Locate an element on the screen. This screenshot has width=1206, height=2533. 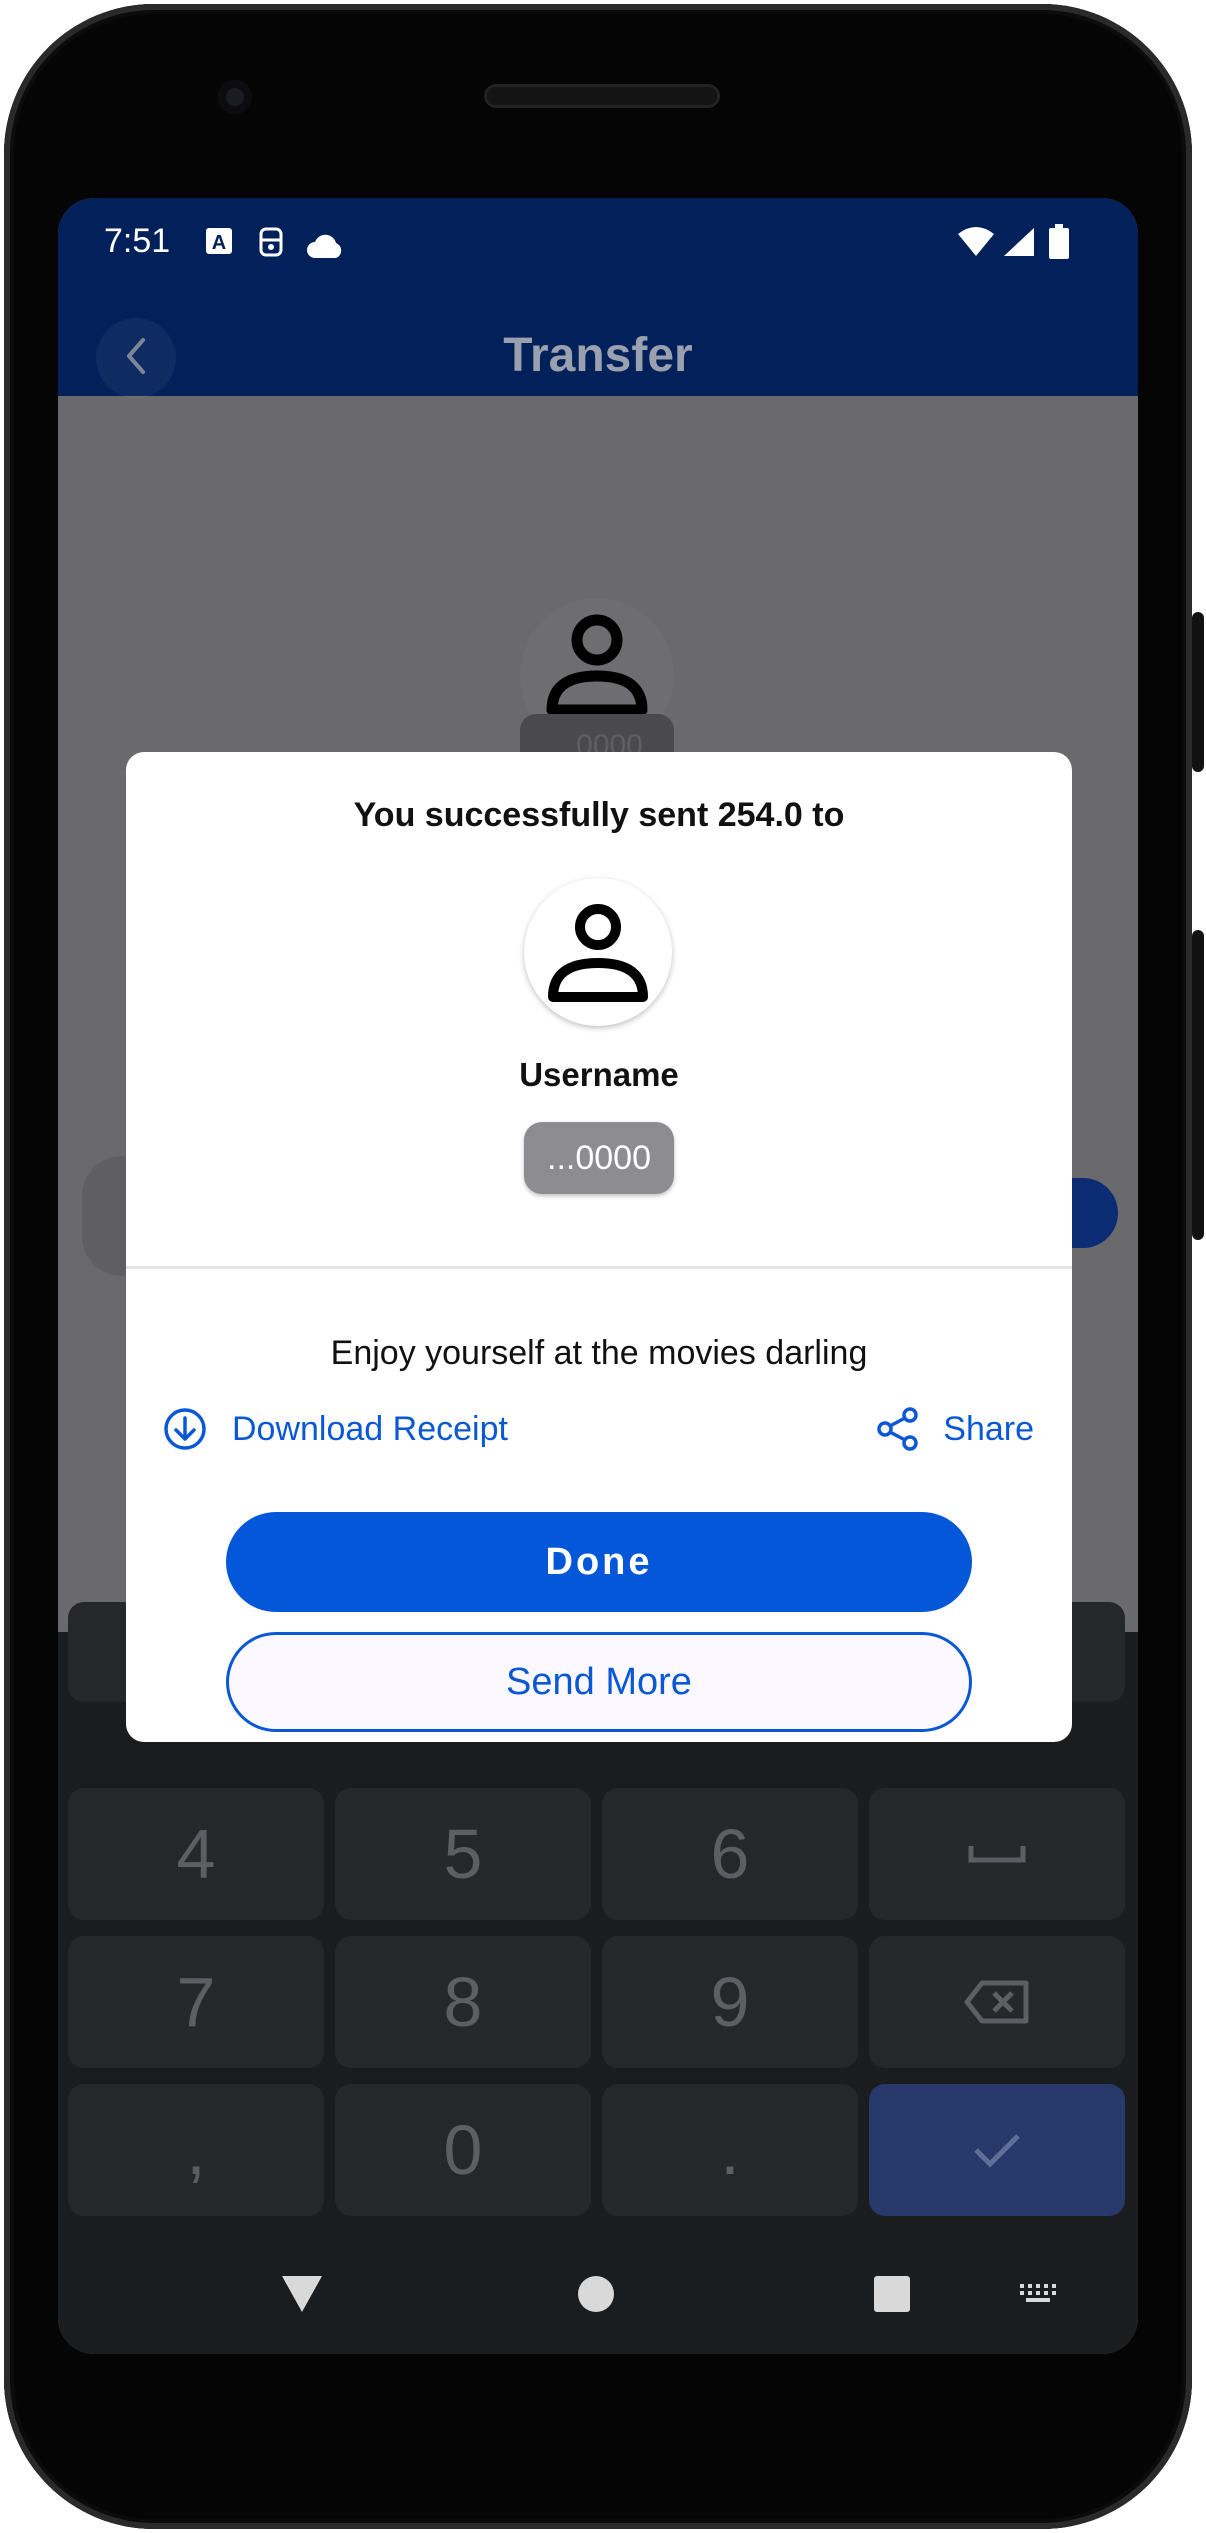
translate-icon: A is located at coordinates (219, 245).